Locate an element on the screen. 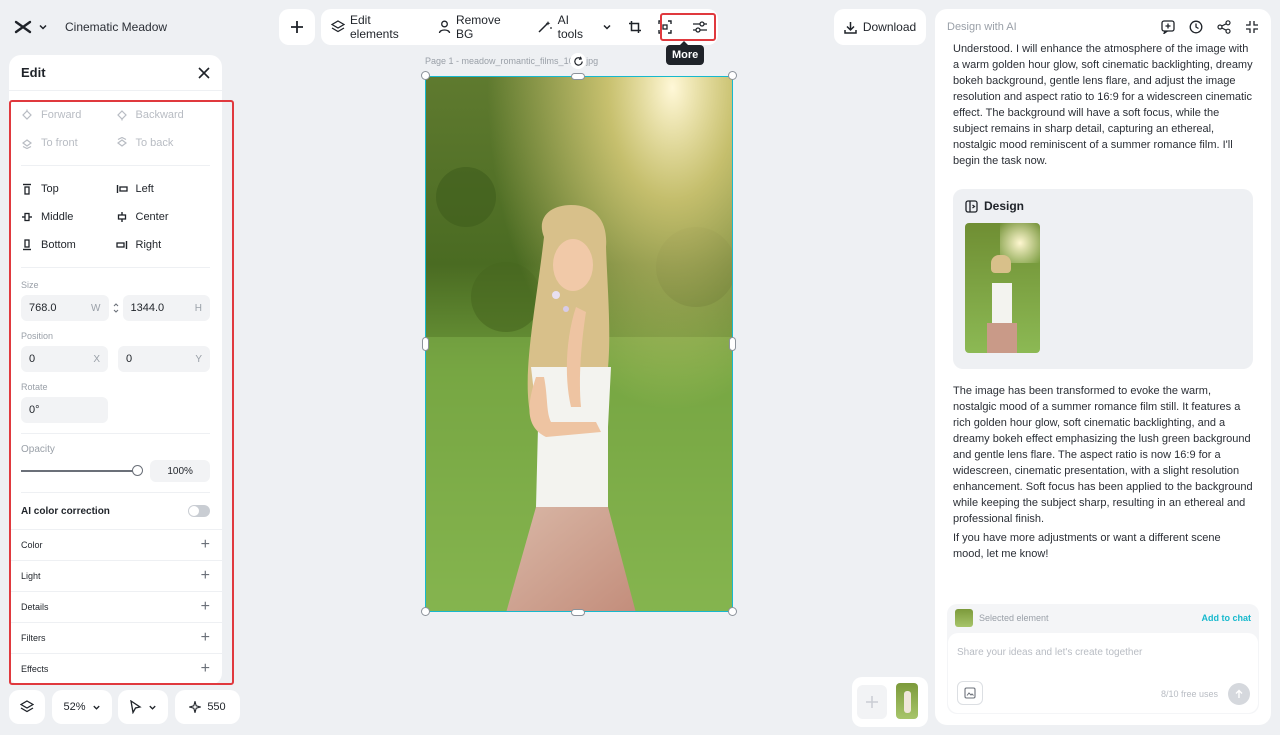 The height and width of the screenshot is (735, 1280). layers-button is located at coordinates (27, 707).